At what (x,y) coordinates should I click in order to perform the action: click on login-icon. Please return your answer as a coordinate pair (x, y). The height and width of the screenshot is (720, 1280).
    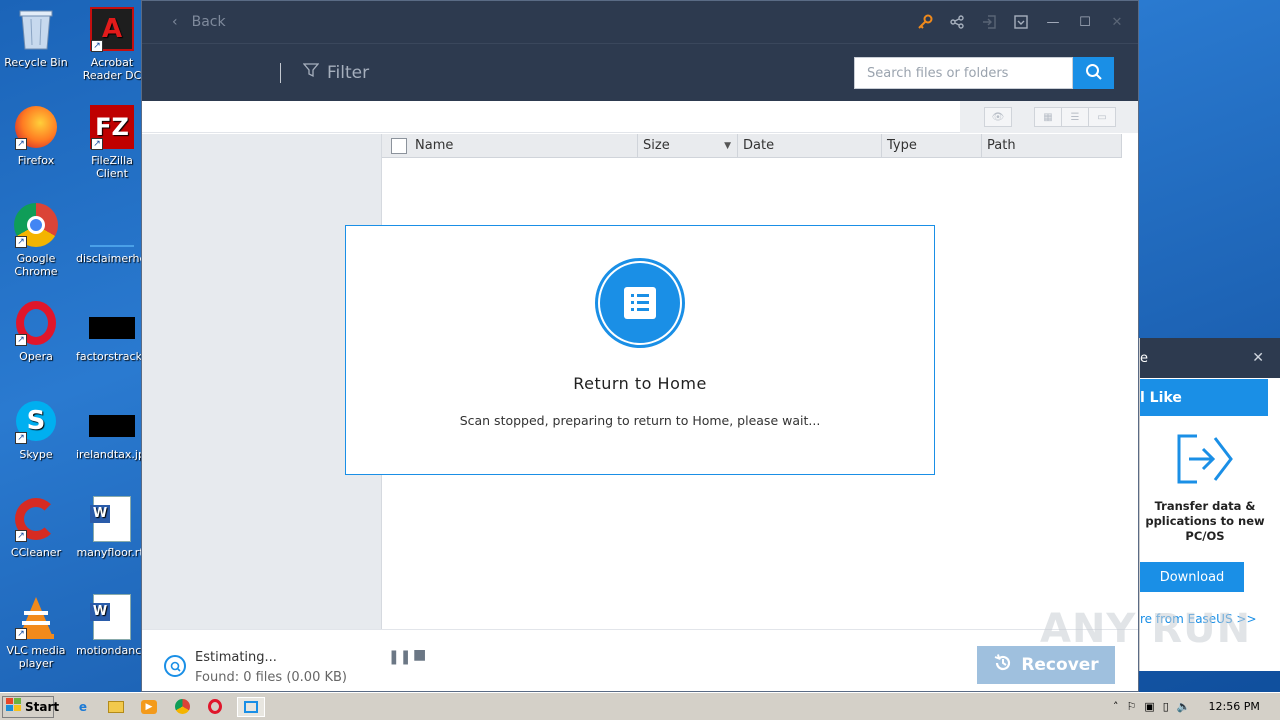
    Looking at the image, I should click on (989, 22).